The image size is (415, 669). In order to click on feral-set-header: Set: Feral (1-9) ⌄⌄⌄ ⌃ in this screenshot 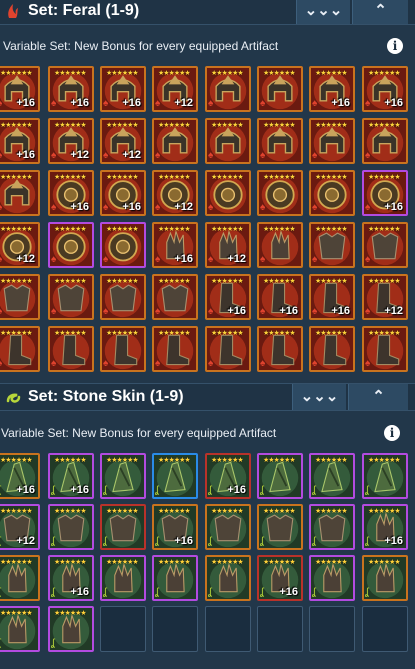, I will do `click(207, 12)`.